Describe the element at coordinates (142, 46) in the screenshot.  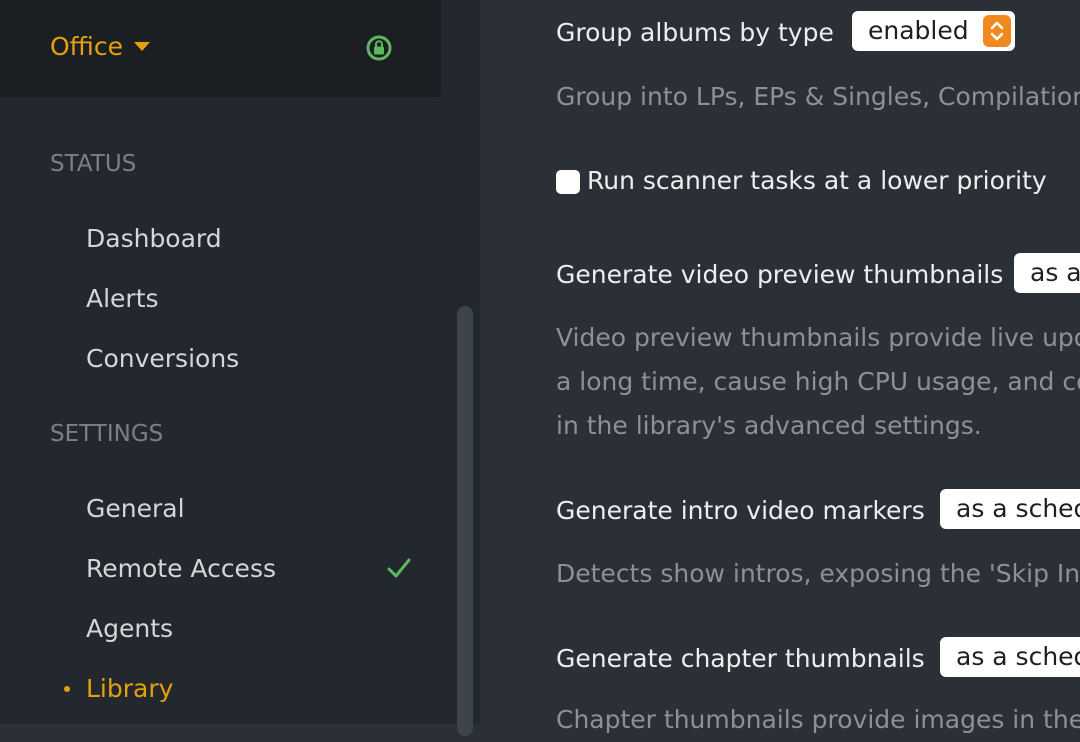
I see `caret-down-icon` at that location.